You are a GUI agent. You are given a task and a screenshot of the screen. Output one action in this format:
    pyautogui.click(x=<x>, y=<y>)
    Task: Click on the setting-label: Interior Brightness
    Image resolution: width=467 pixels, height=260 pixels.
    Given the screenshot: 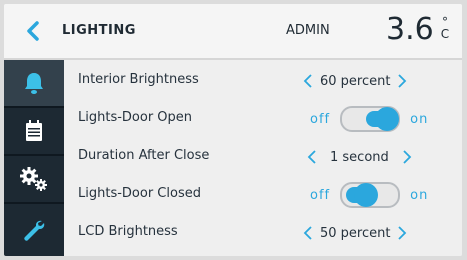 What is the action you would take?
    pyautogui.click(x=138, y=79)
    